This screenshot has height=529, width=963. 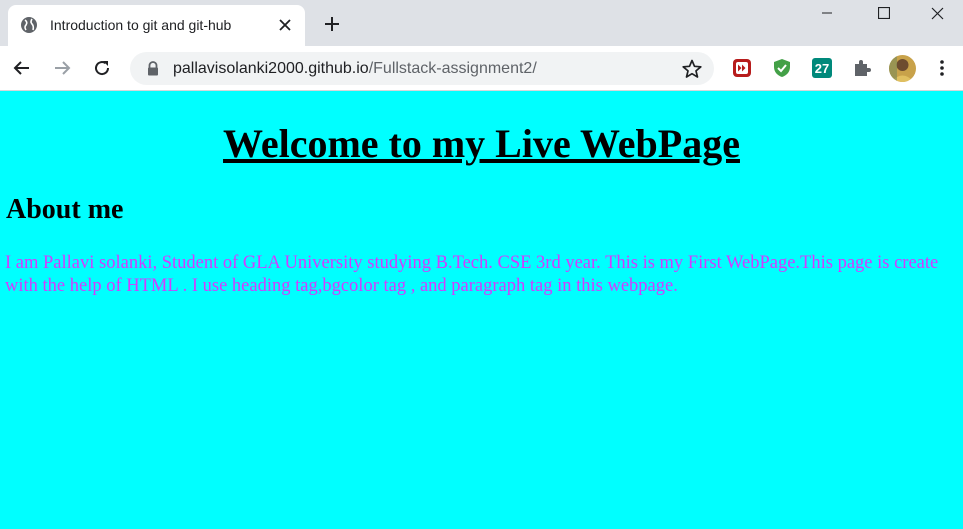 I want to click on shield-check-extension-icon, so click(x=782, y=68).